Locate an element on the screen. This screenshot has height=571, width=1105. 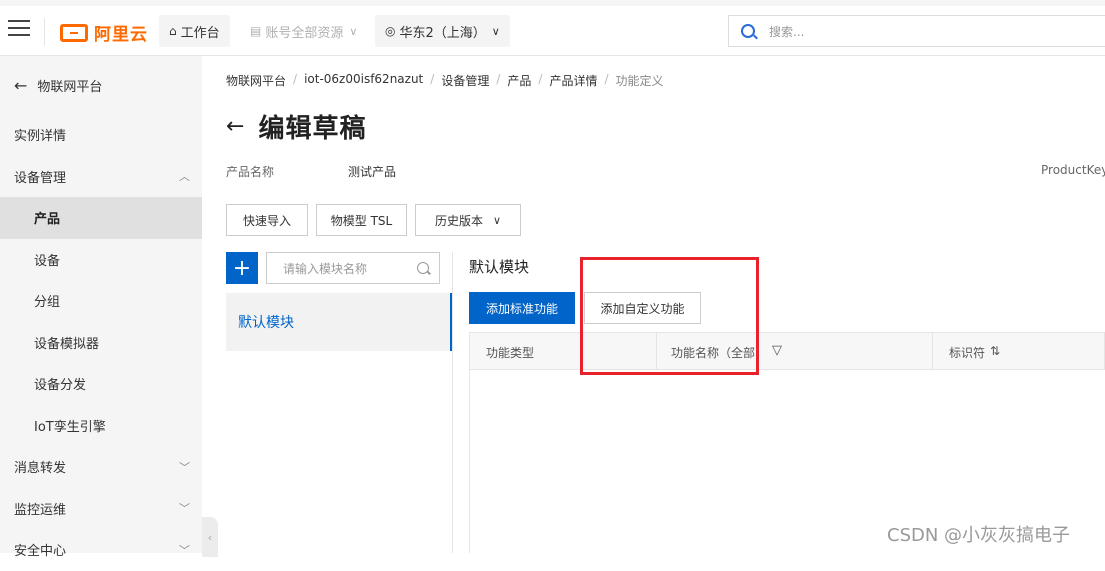
page-header: ← 编辑草稿 is located at coordinates (296, 126).